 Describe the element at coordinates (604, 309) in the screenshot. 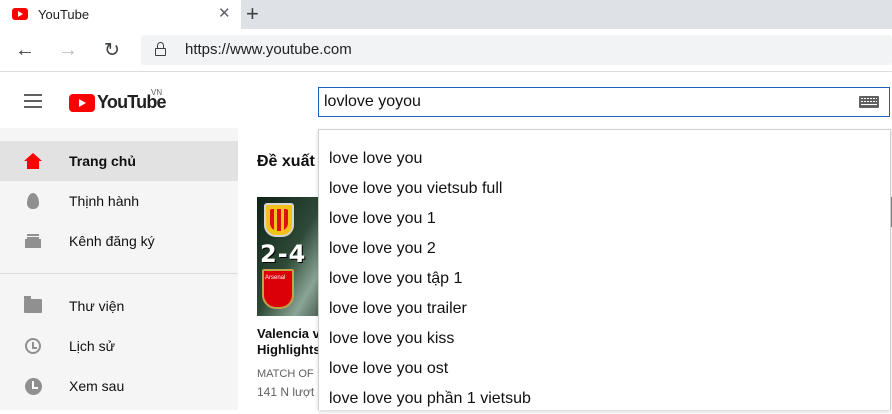

I see `suggestion-item: love love you trailer` at that location.